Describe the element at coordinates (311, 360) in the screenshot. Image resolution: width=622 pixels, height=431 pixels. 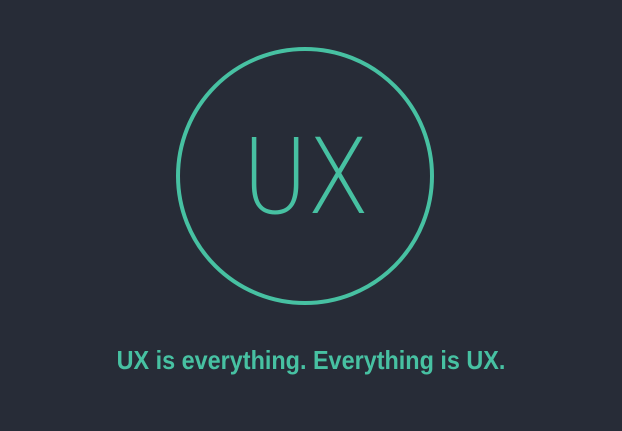
I see `tagline: UX is everything. Everything is UX.` at that location.